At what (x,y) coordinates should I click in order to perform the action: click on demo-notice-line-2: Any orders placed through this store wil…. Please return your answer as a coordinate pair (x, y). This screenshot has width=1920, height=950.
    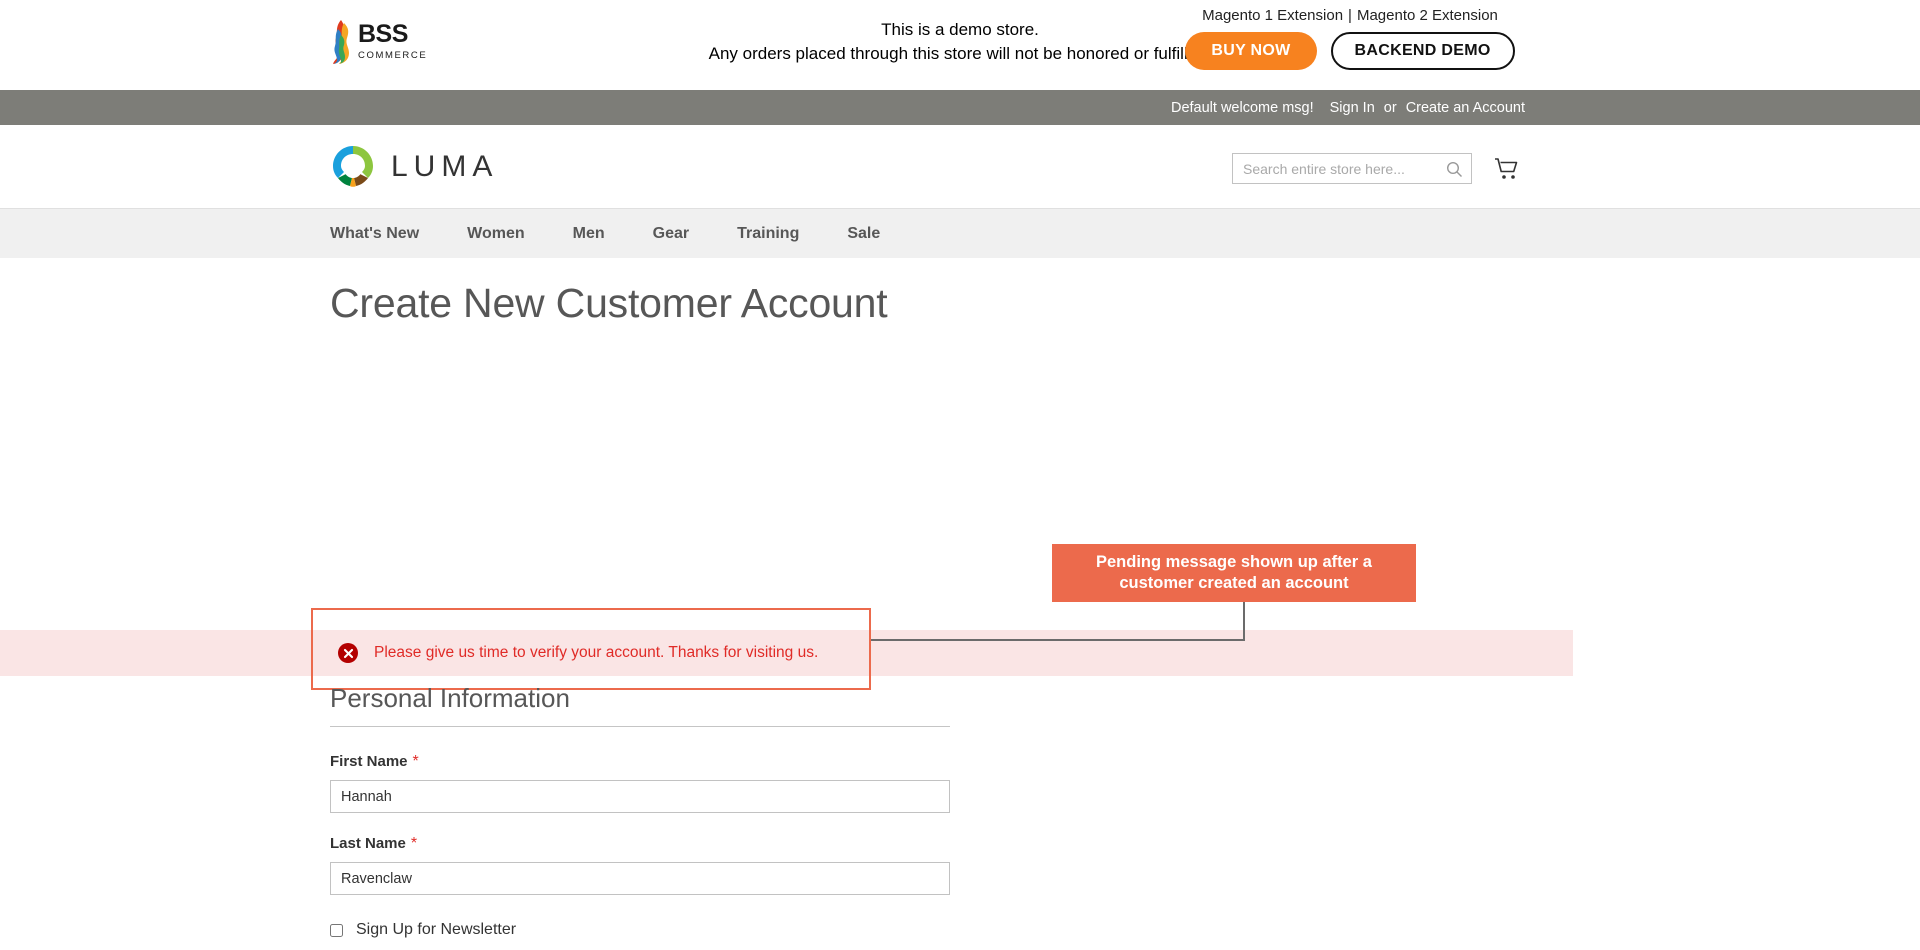
    Looking at the image, I should click on (960, 53).